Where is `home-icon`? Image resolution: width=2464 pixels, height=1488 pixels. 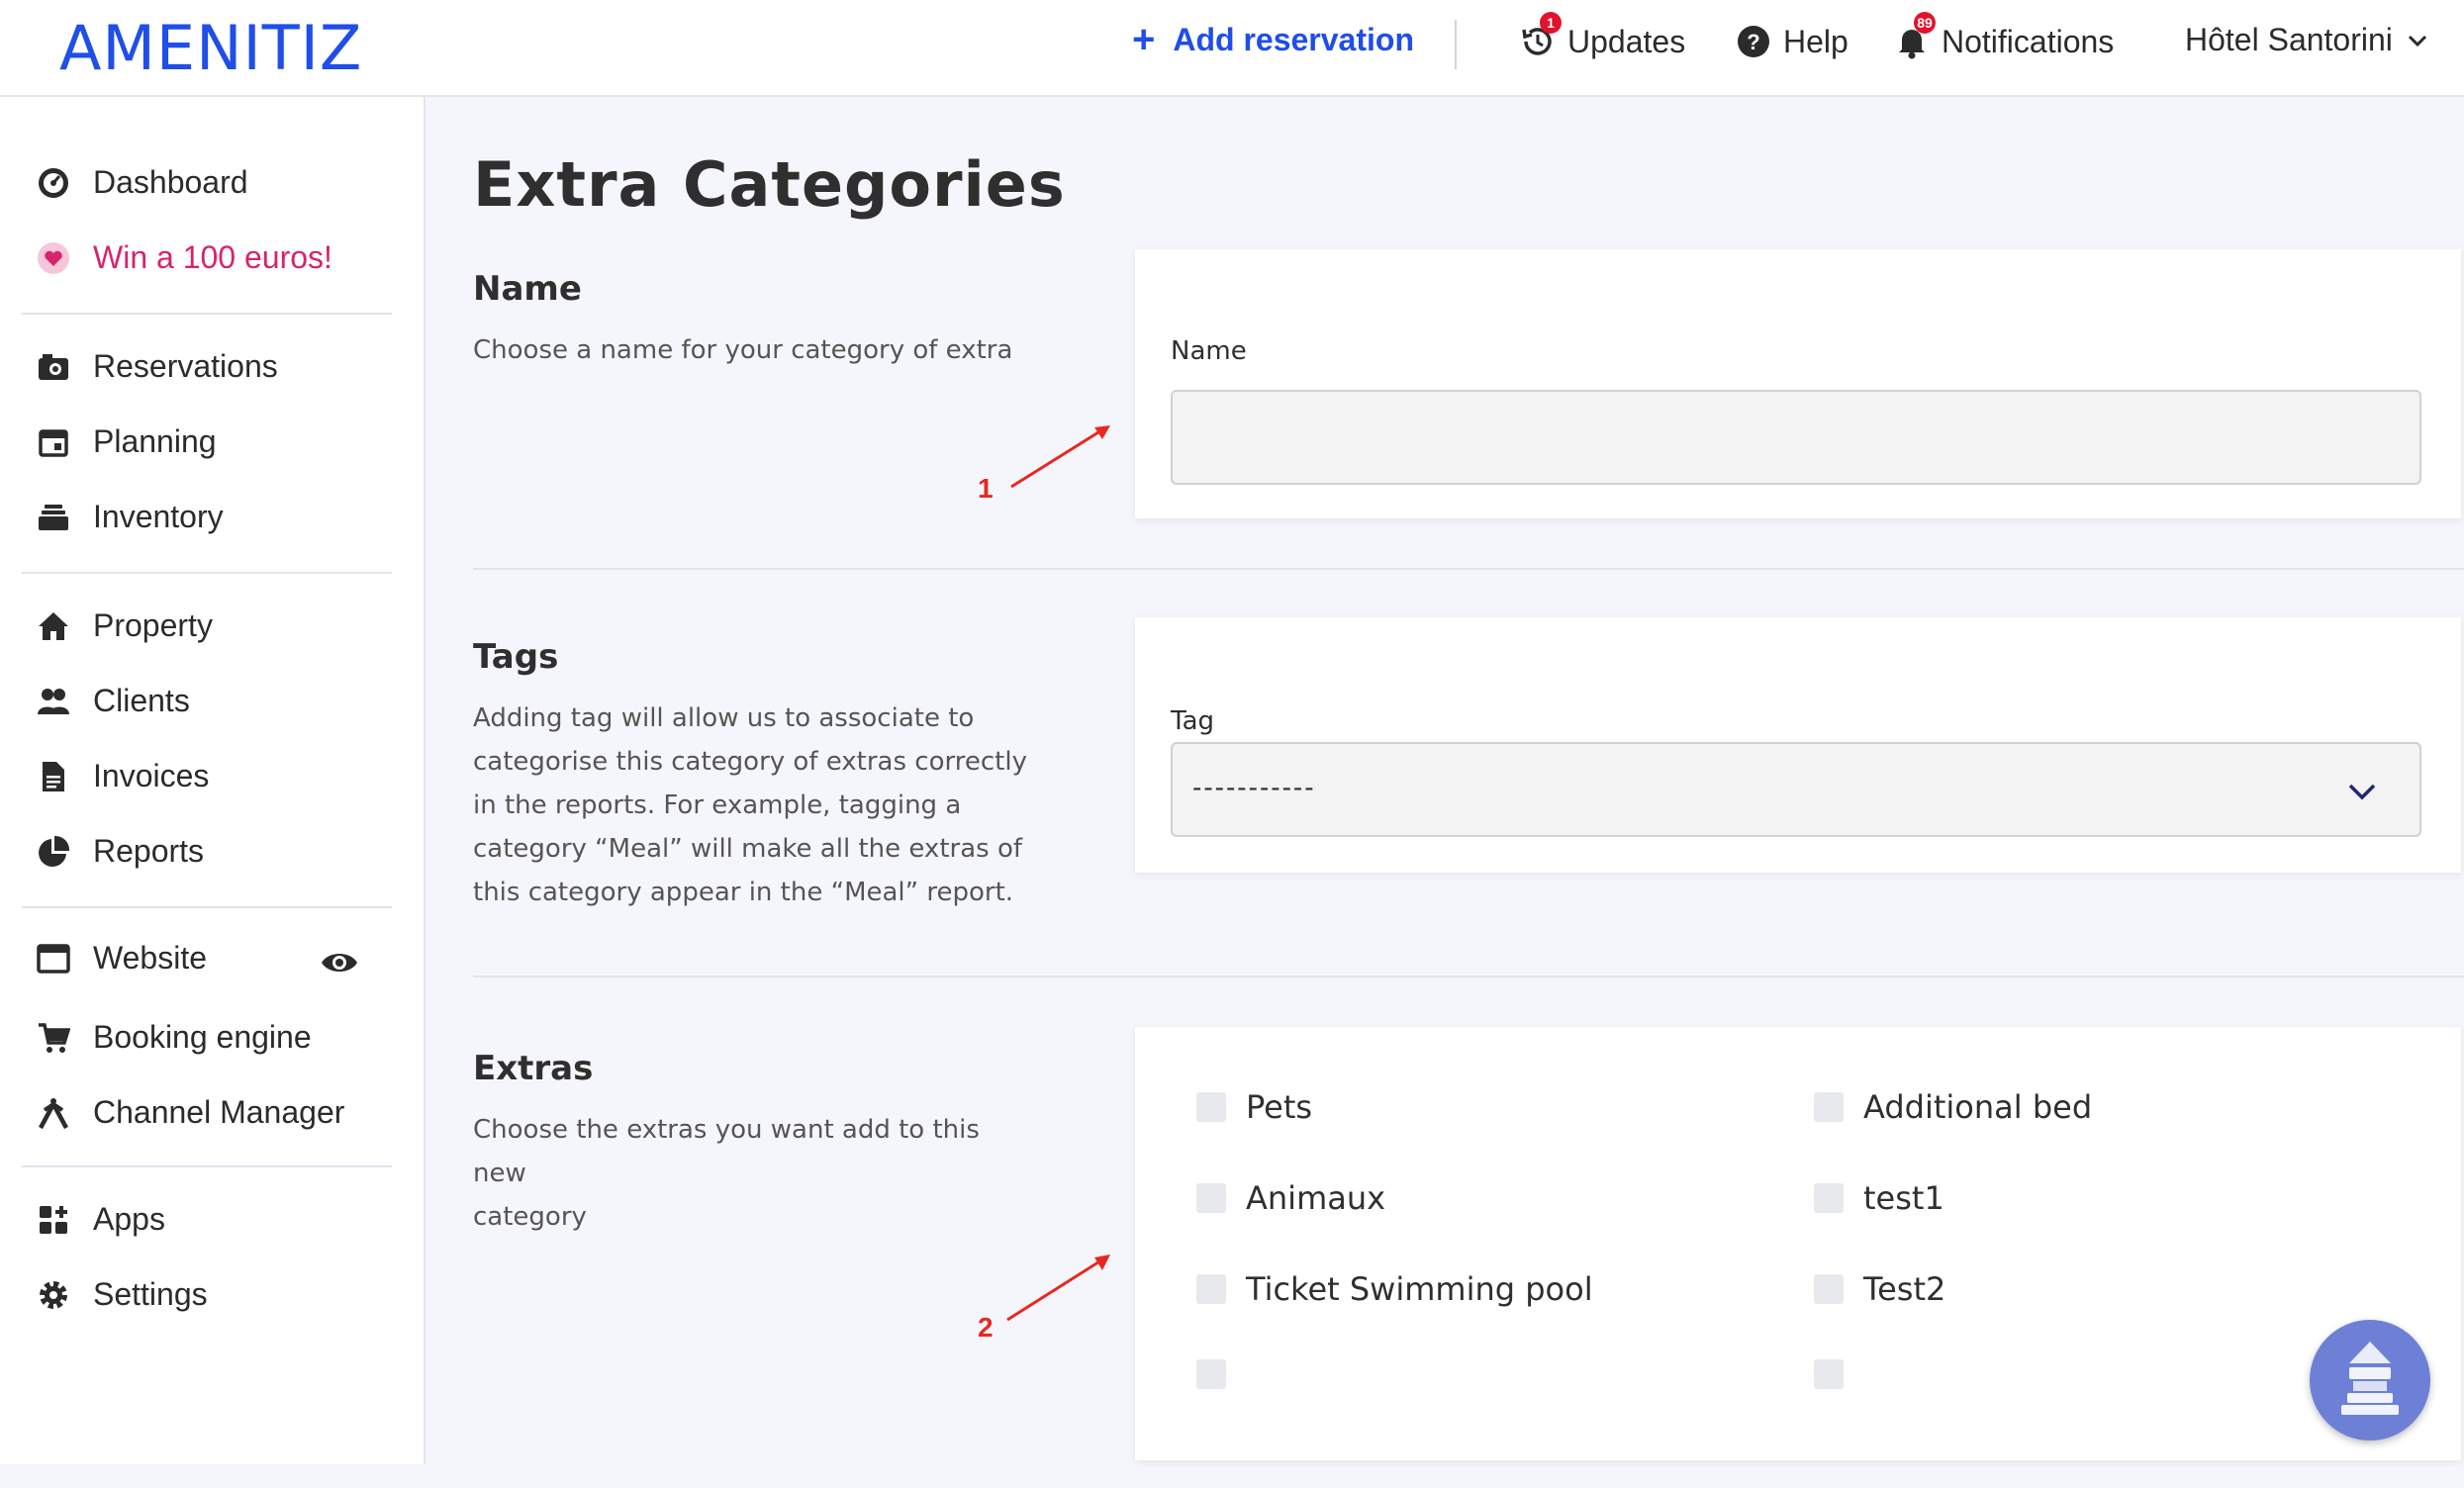
home-icon is located at coordinates (53, 626).